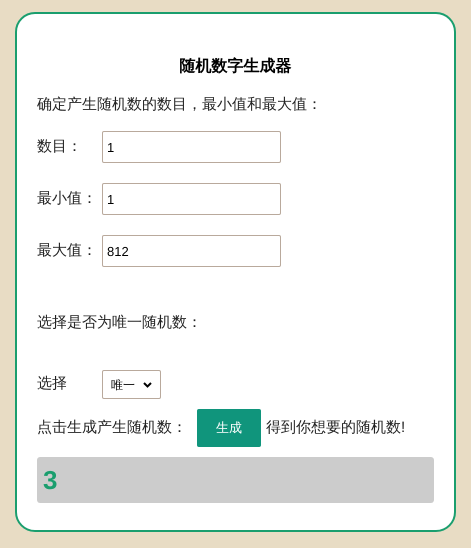  What do you see at coordinates (120, 323) in the screenshot?
I see `unique-prompt: 选择是否为唯一随机数：` at bounding box center [120, 323].